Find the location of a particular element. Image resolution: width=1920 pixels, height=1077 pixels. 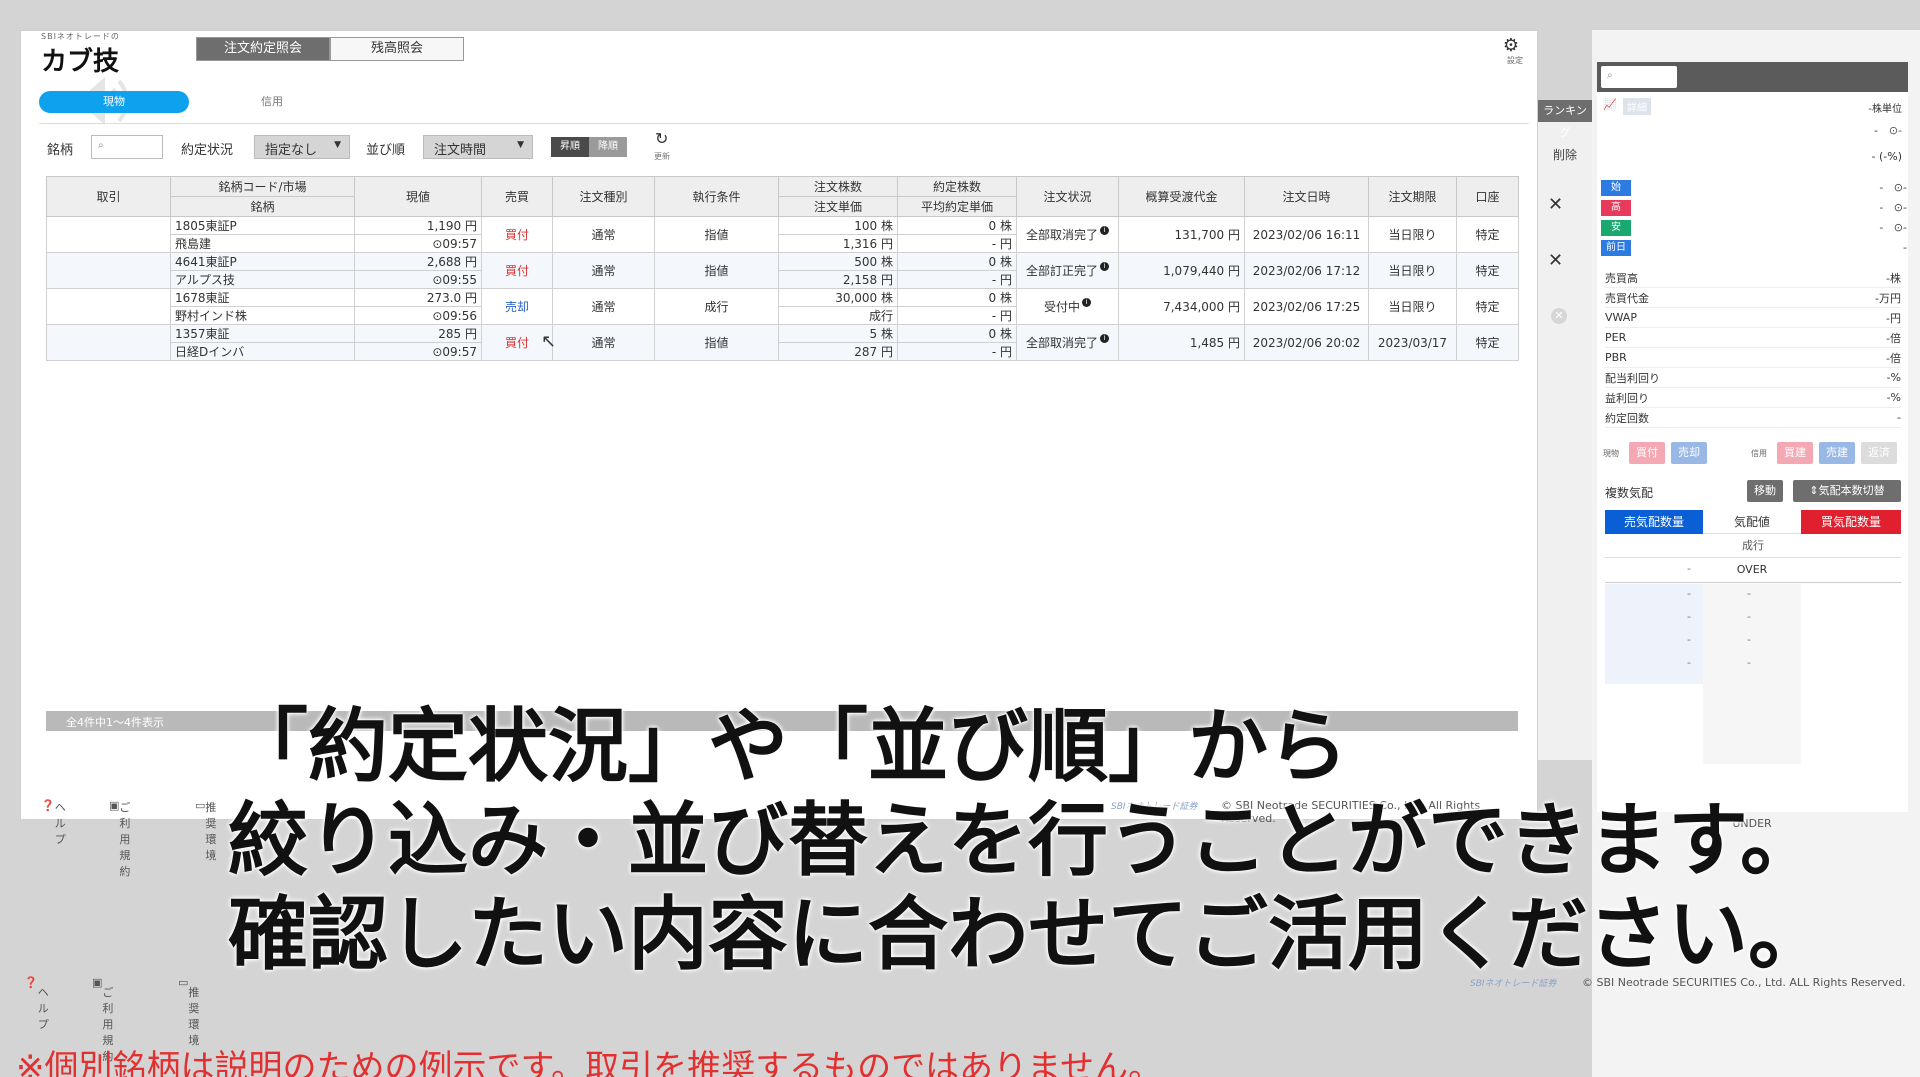

header-avg-price: 平均約定単価 is located at coordinates (957, 206).